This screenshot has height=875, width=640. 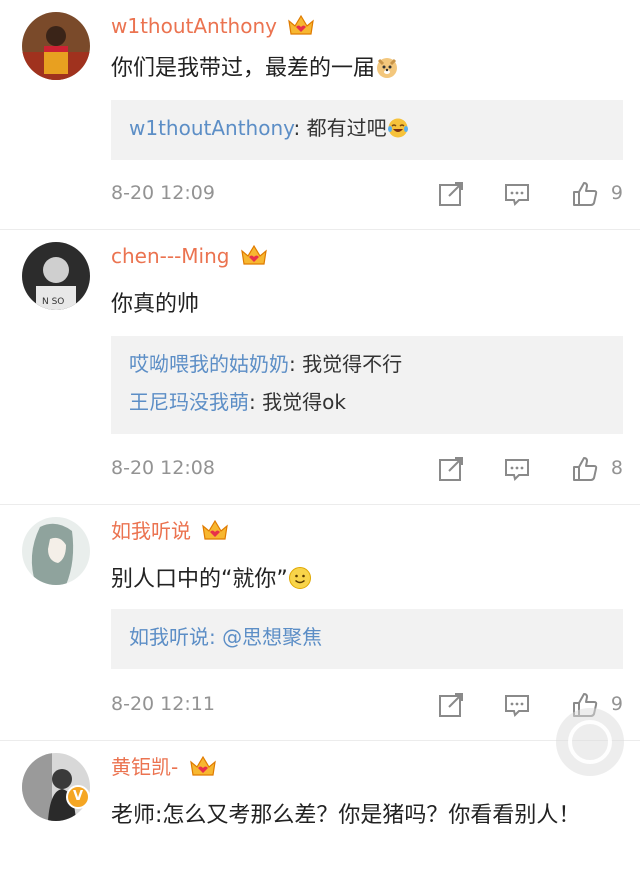 I want to click on comment-text: 老师:怎么又考那么差？你是猪吗？你看看别人！, so click(x=346, y=815).